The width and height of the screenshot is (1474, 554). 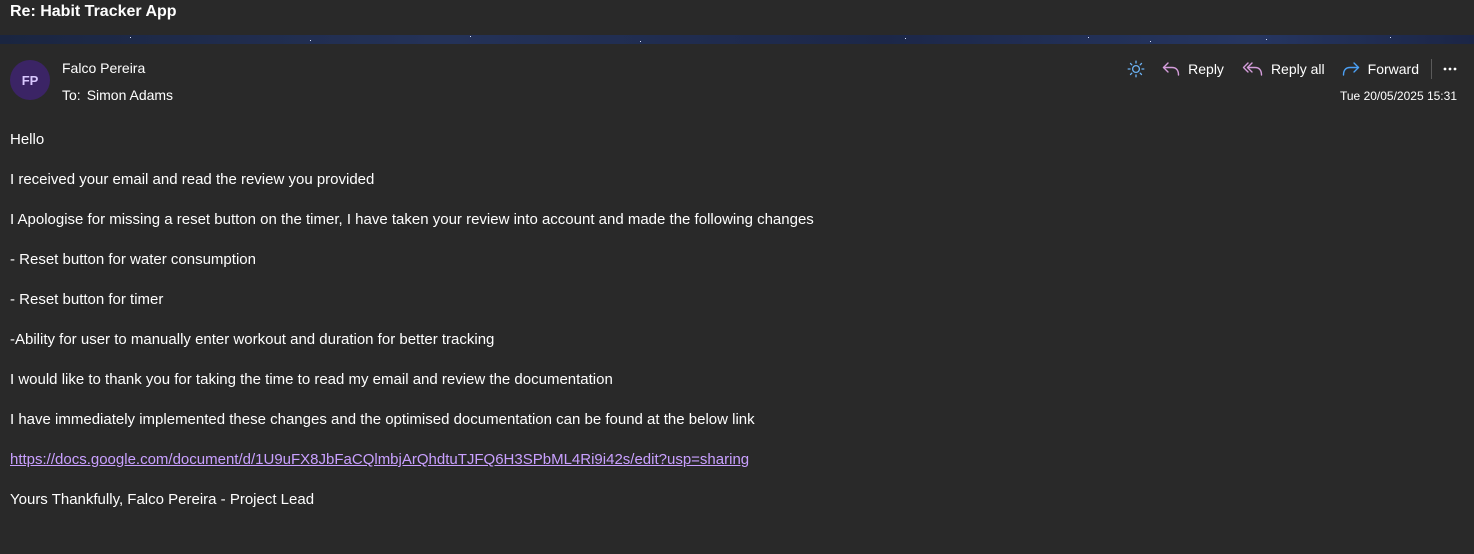 What do you see at coordinates (1206, 69) in the screenshot?
I see `reply-label: Reply` at bounding box center [1206, 69].